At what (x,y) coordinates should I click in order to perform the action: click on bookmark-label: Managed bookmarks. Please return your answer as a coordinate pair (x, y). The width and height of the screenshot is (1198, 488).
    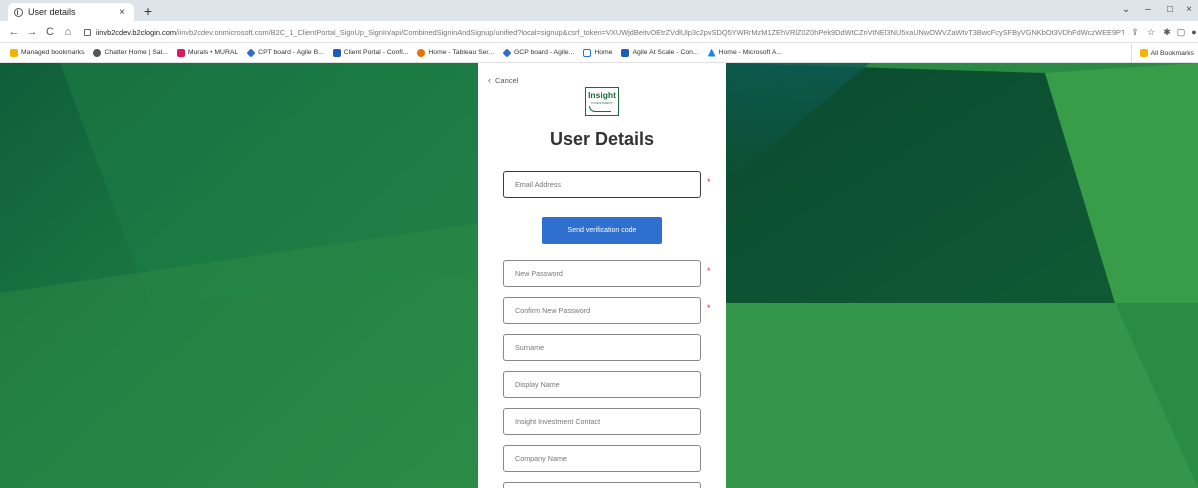
    Looking at the image, I should click on (53, 52).